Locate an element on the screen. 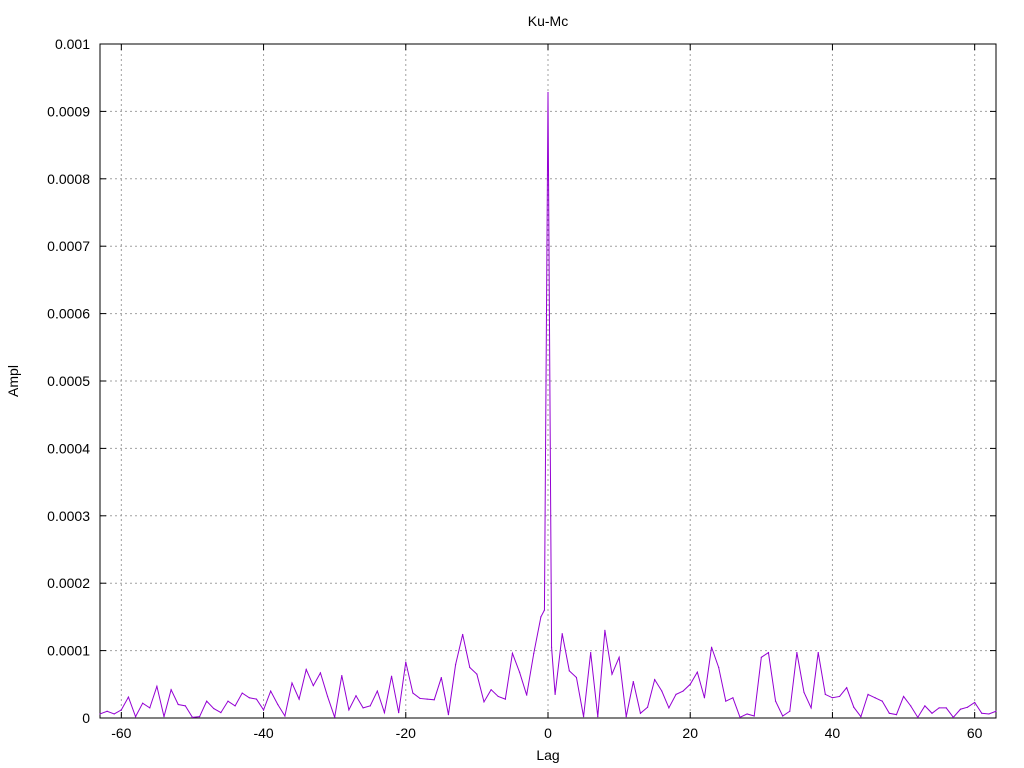 Image resolution: width=1024 pixels, height=768 pixels. y-axis-label: Ampl is located at coordinates (13, 381).